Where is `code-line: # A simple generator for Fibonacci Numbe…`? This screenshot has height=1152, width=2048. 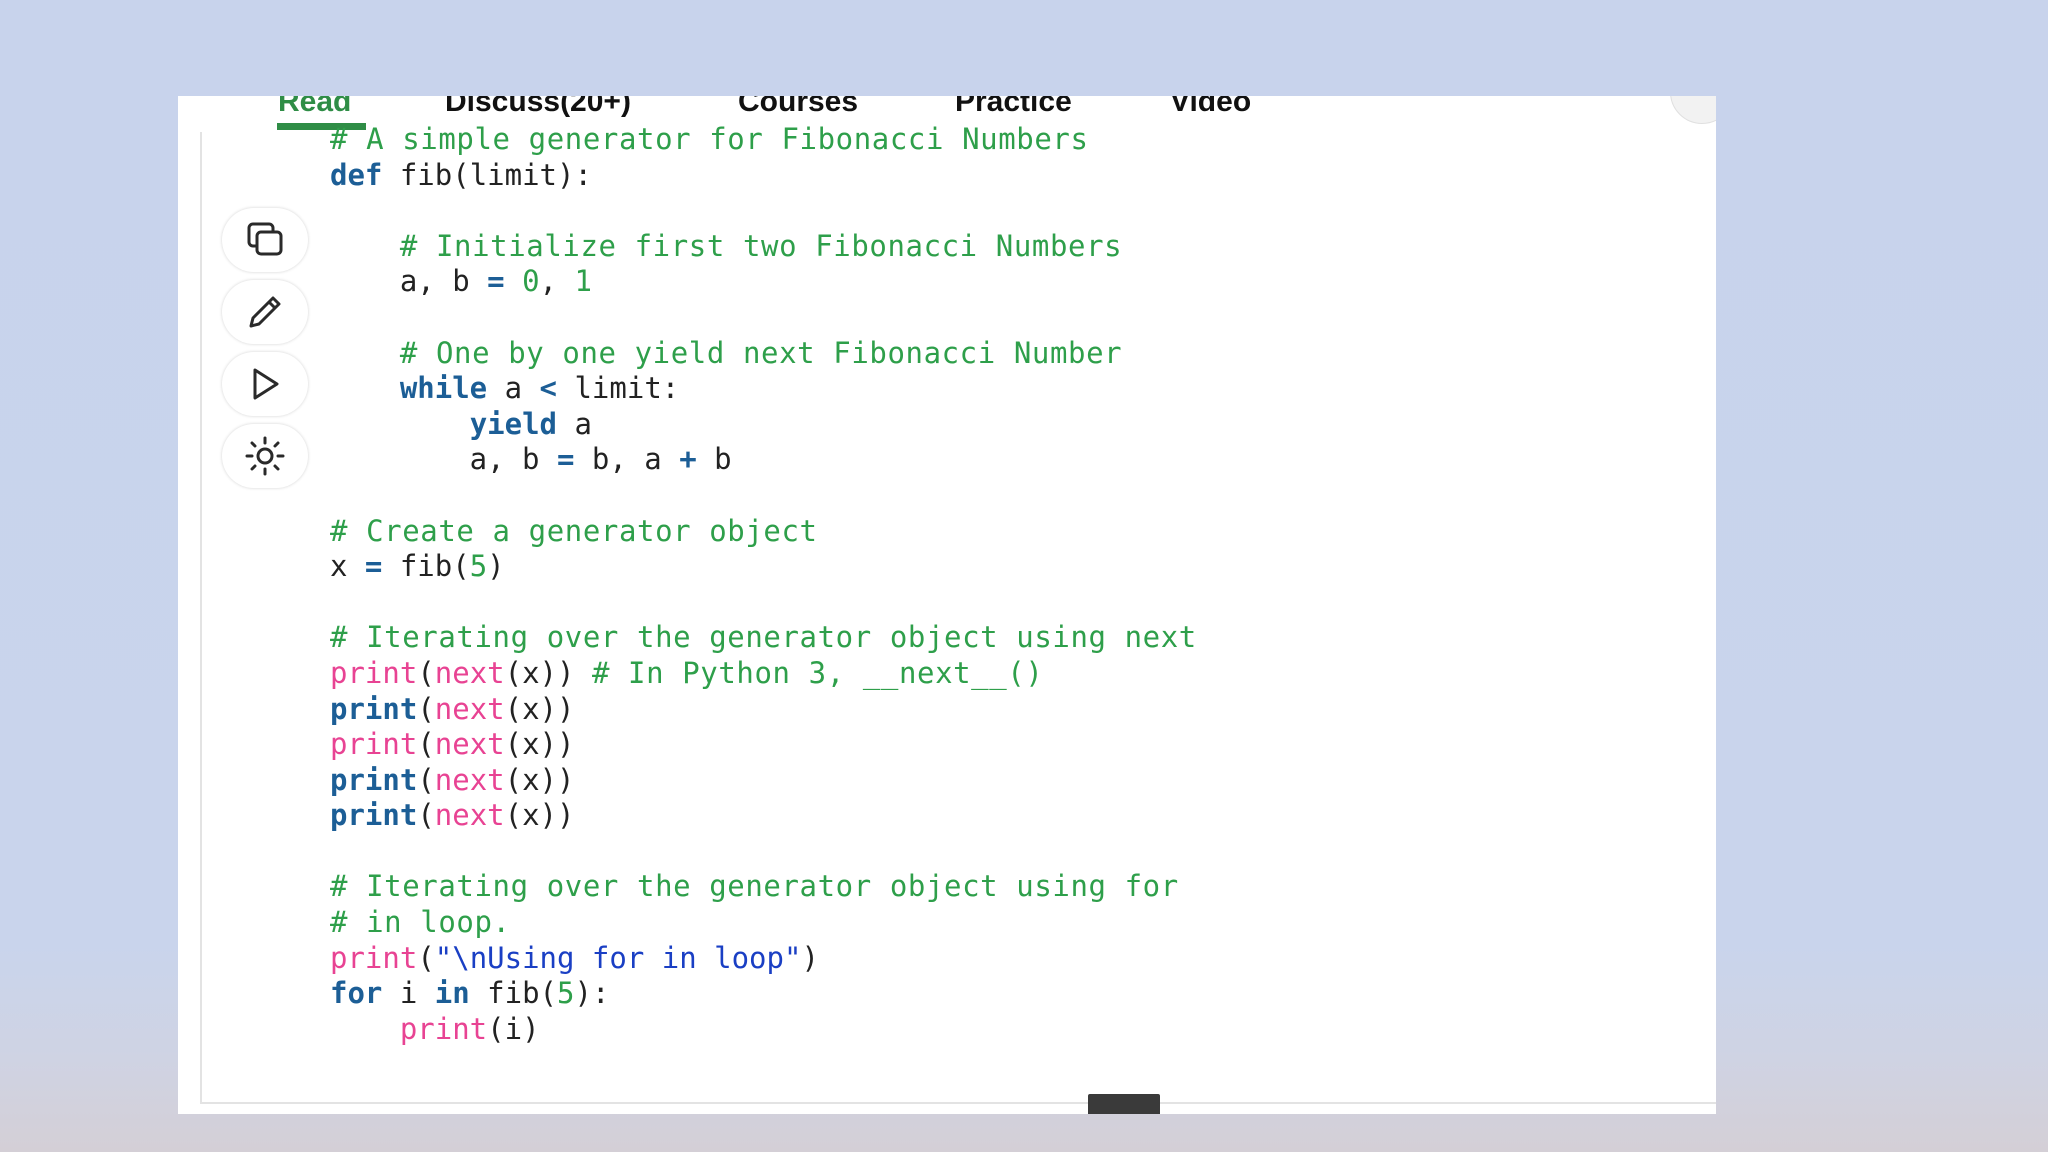
code-line: # A simple generator for Fibonacci Numbe… is located at coordinates (763, 140).